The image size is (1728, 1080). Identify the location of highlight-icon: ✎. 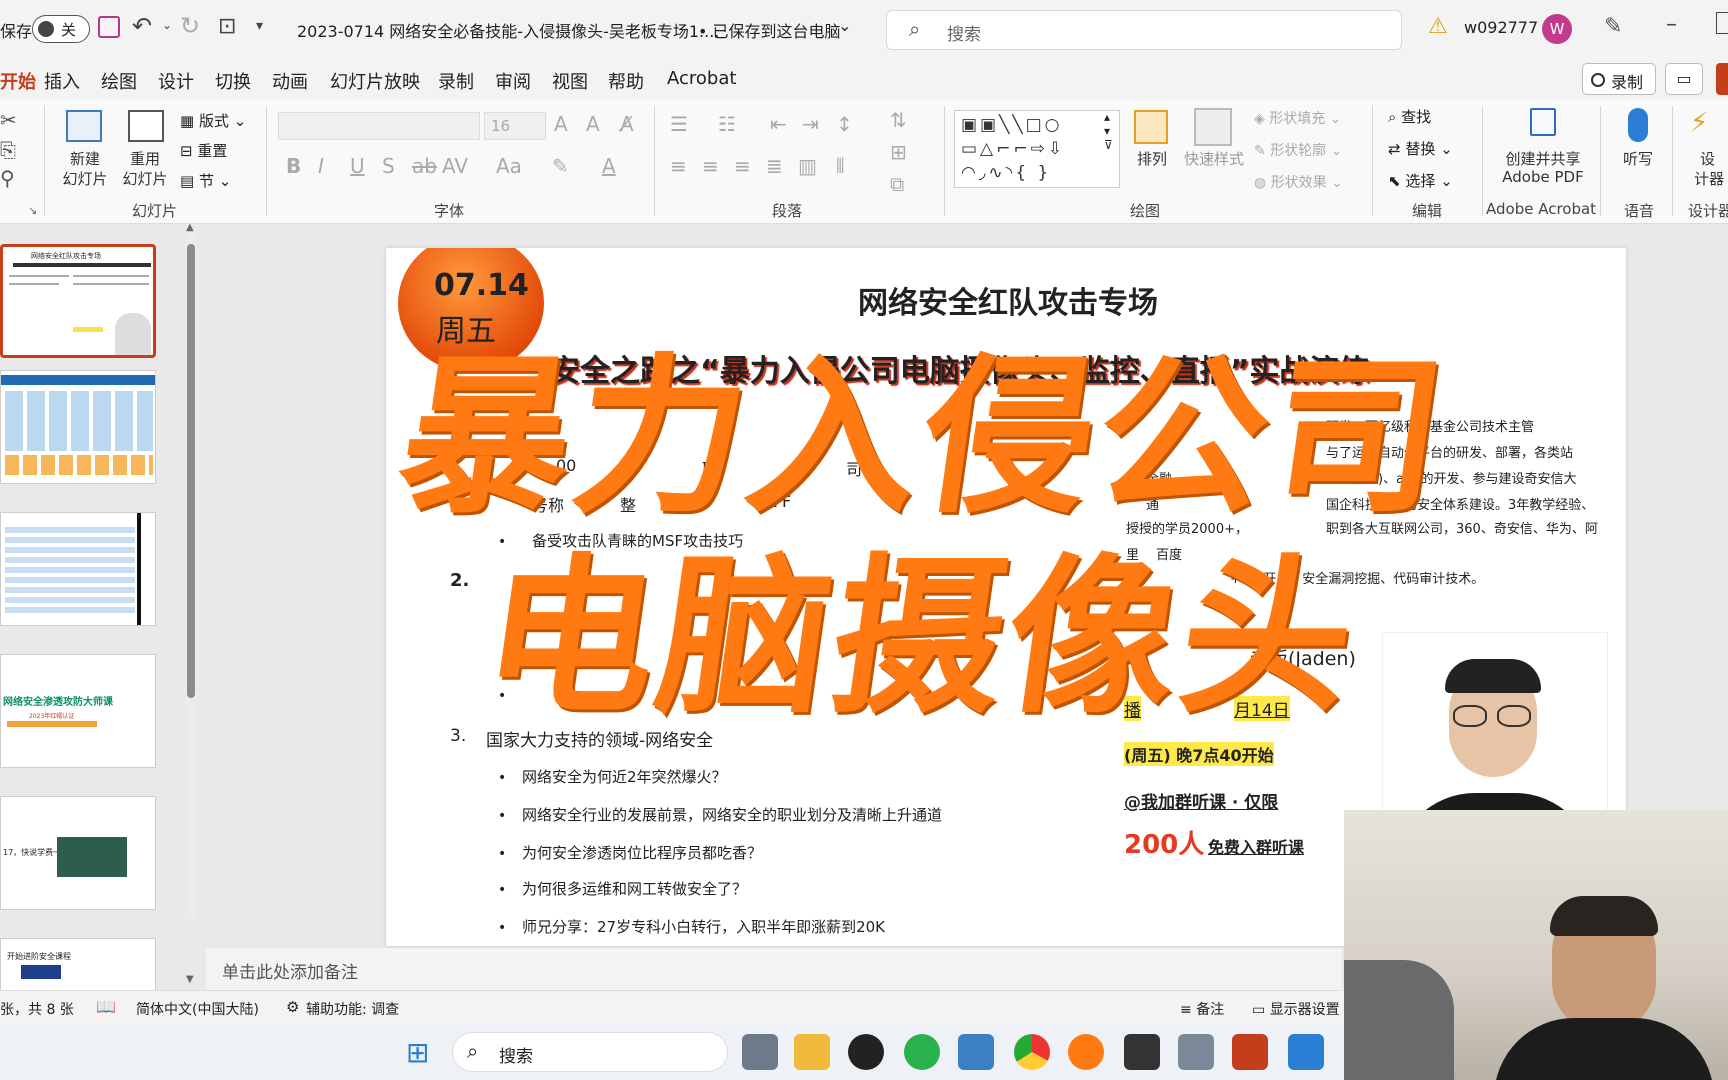
(560, 166).